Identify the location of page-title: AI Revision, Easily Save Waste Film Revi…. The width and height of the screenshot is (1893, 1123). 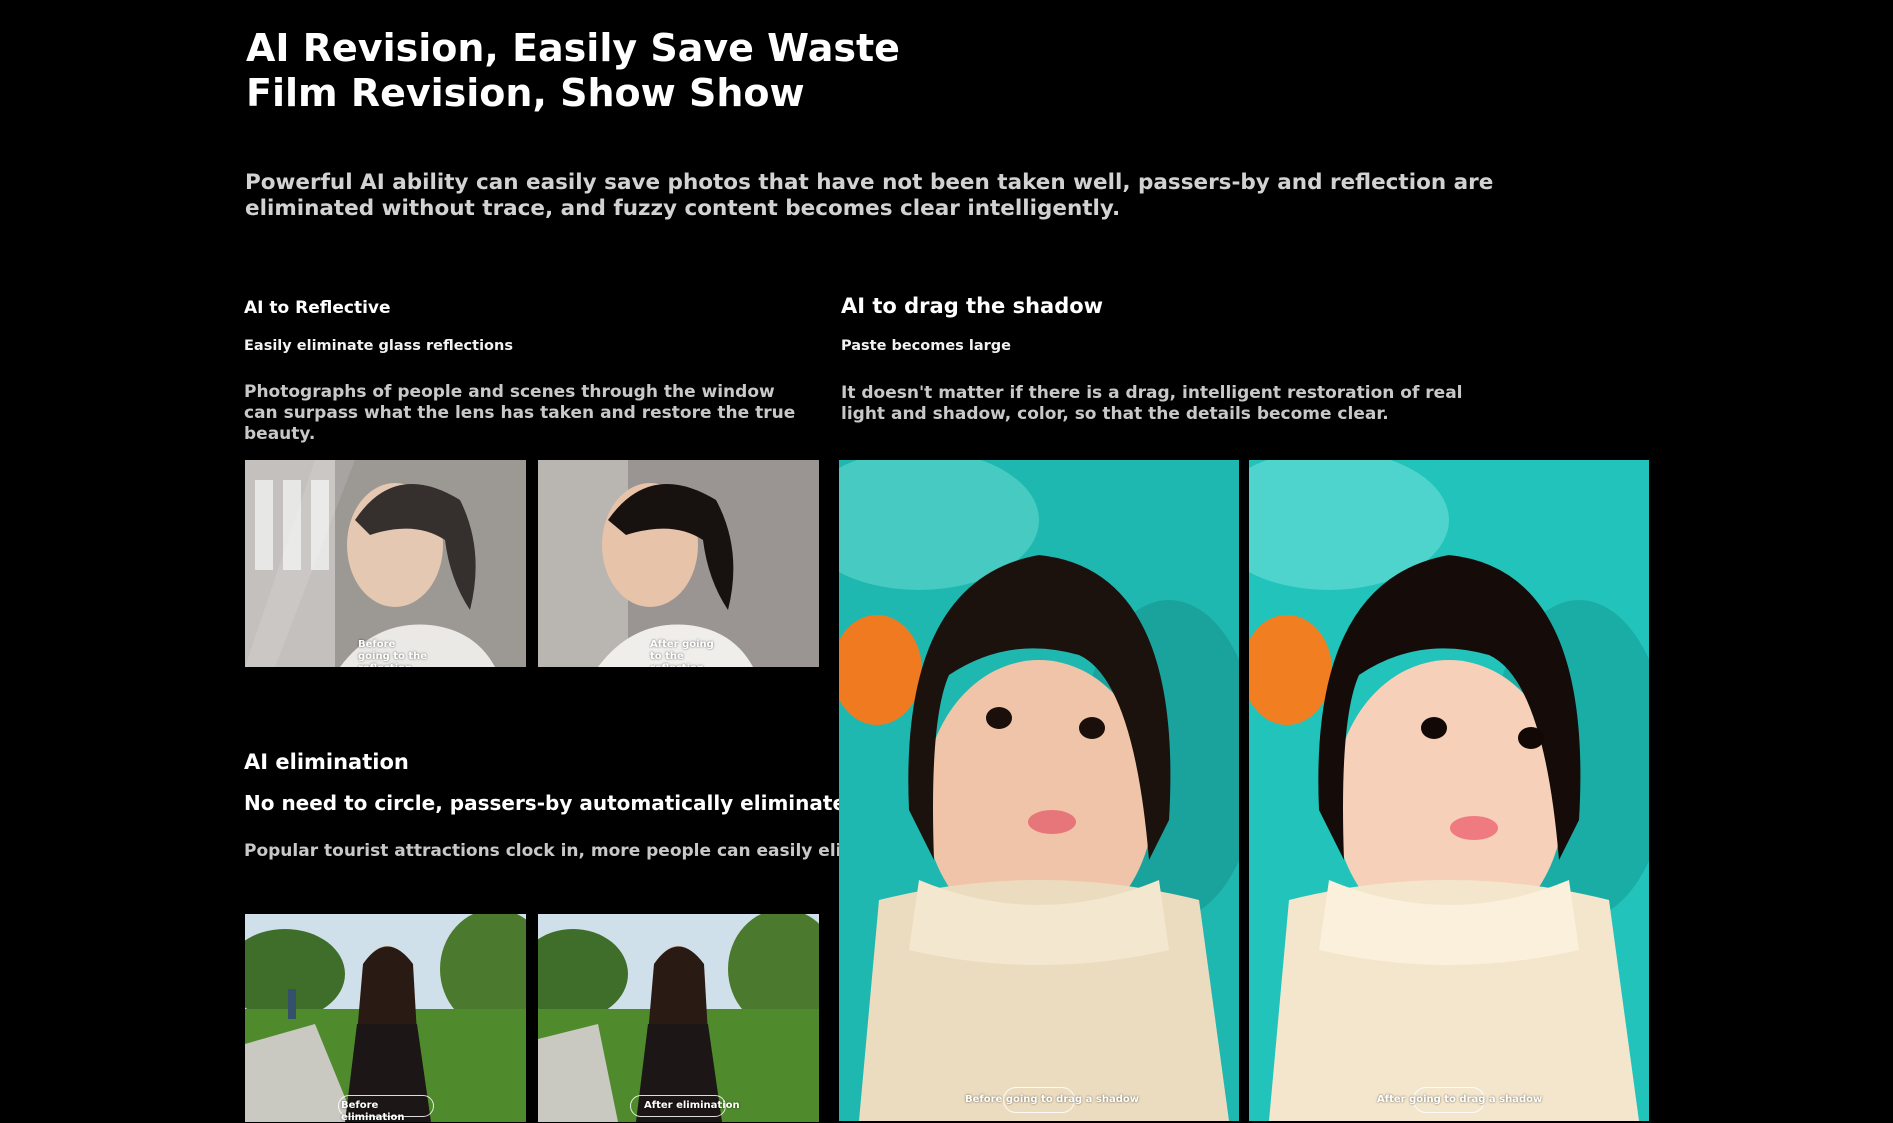
(573, 71).